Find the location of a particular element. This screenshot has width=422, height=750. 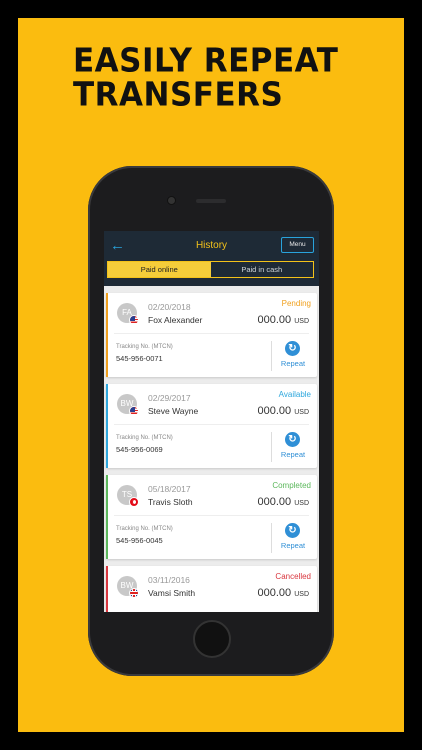

promo-headline: EASILY REPEAT TRANSFERS is located at coordinates (205, 77).